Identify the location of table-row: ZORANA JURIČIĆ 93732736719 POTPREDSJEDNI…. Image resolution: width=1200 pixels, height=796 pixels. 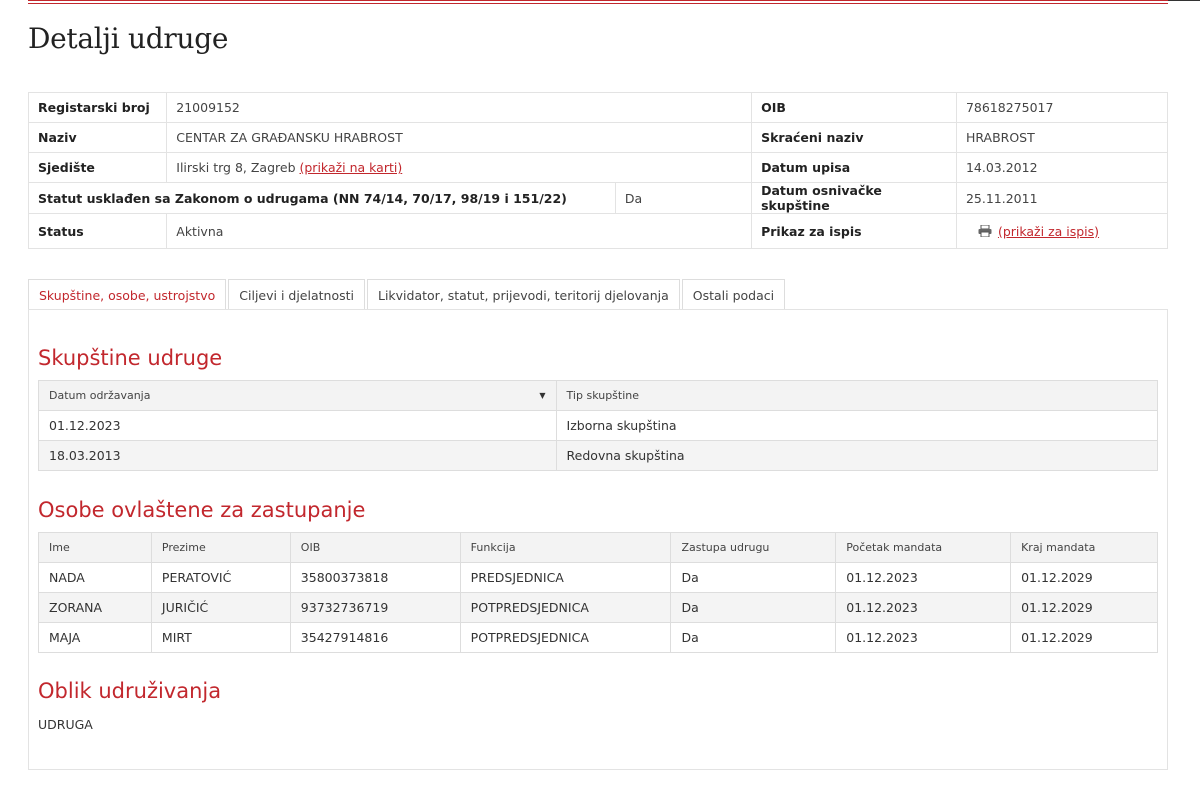
(598, 607).